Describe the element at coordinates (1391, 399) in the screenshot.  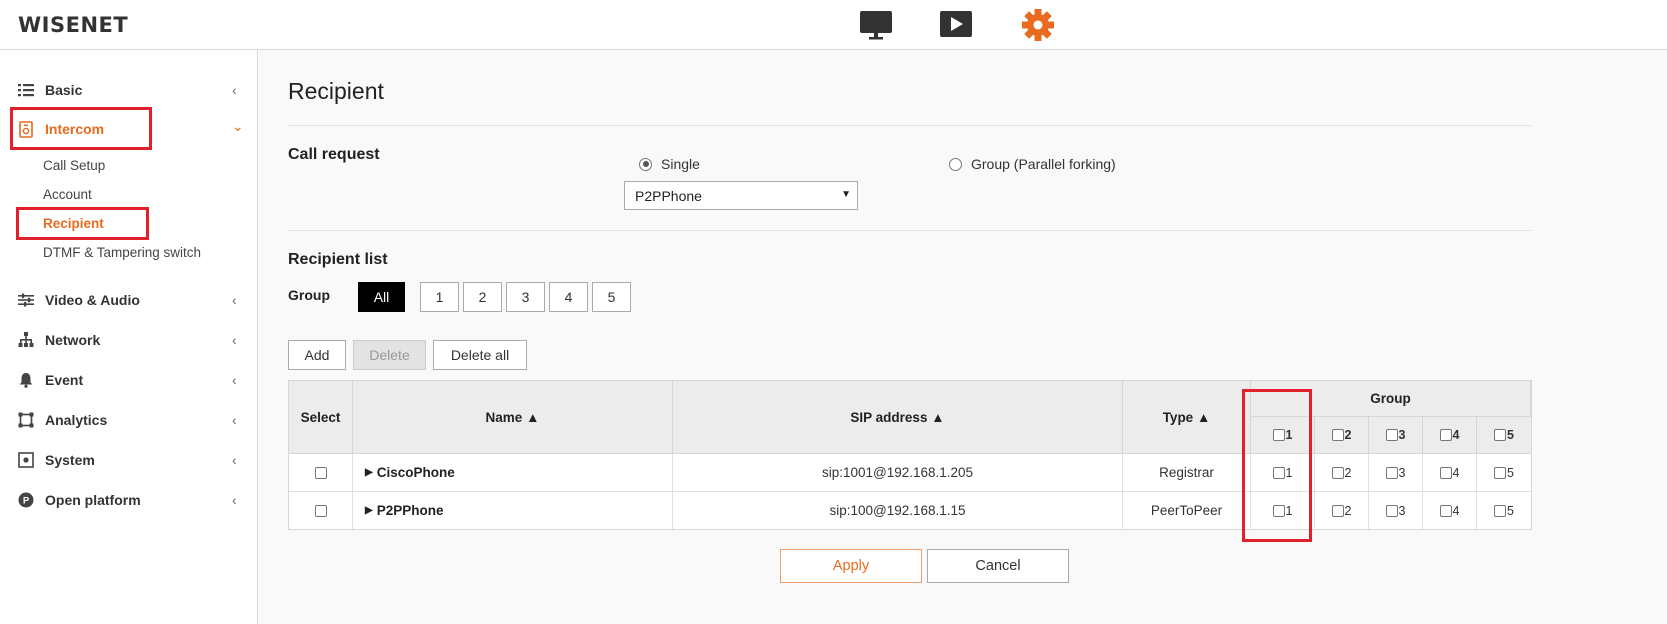
I see `column-header-group: Group` at that location.